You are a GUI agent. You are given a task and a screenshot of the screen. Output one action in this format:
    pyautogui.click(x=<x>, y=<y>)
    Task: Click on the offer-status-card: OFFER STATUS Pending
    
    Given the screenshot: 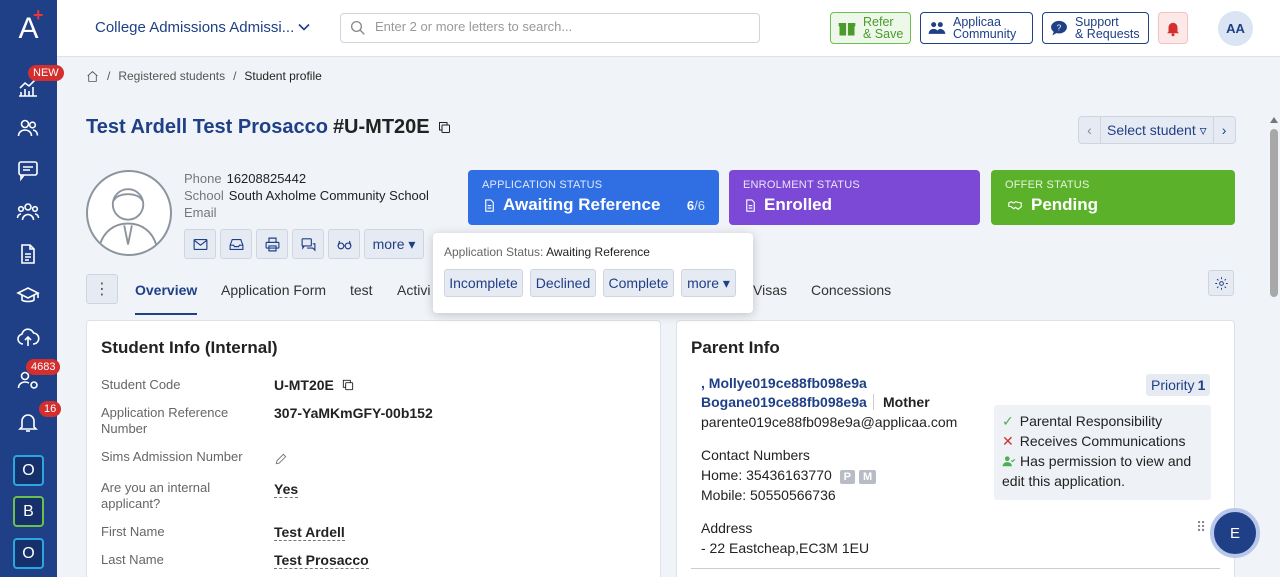 What is the action you would take?
    pyautogui.click(x=1113, y=197)
    